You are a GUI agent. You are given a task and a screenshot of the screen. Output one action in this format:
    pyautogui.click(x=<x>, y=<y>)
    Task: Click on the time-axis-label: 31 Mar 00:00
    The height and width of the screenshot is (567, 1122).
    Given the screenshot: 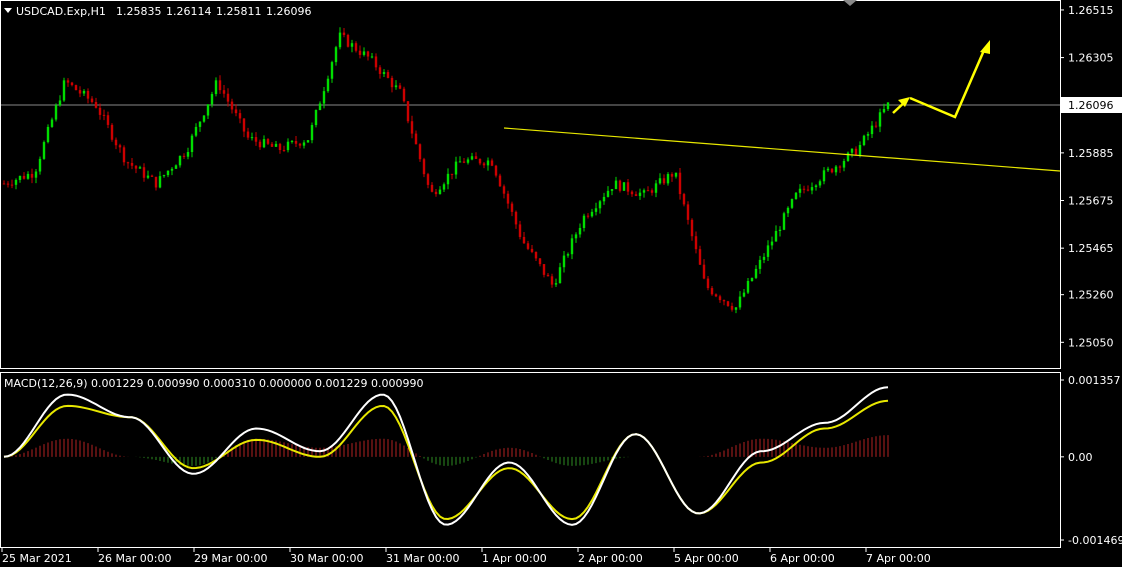 What is the action you would take?
    pyautogui.click(x=422, y=558)
    